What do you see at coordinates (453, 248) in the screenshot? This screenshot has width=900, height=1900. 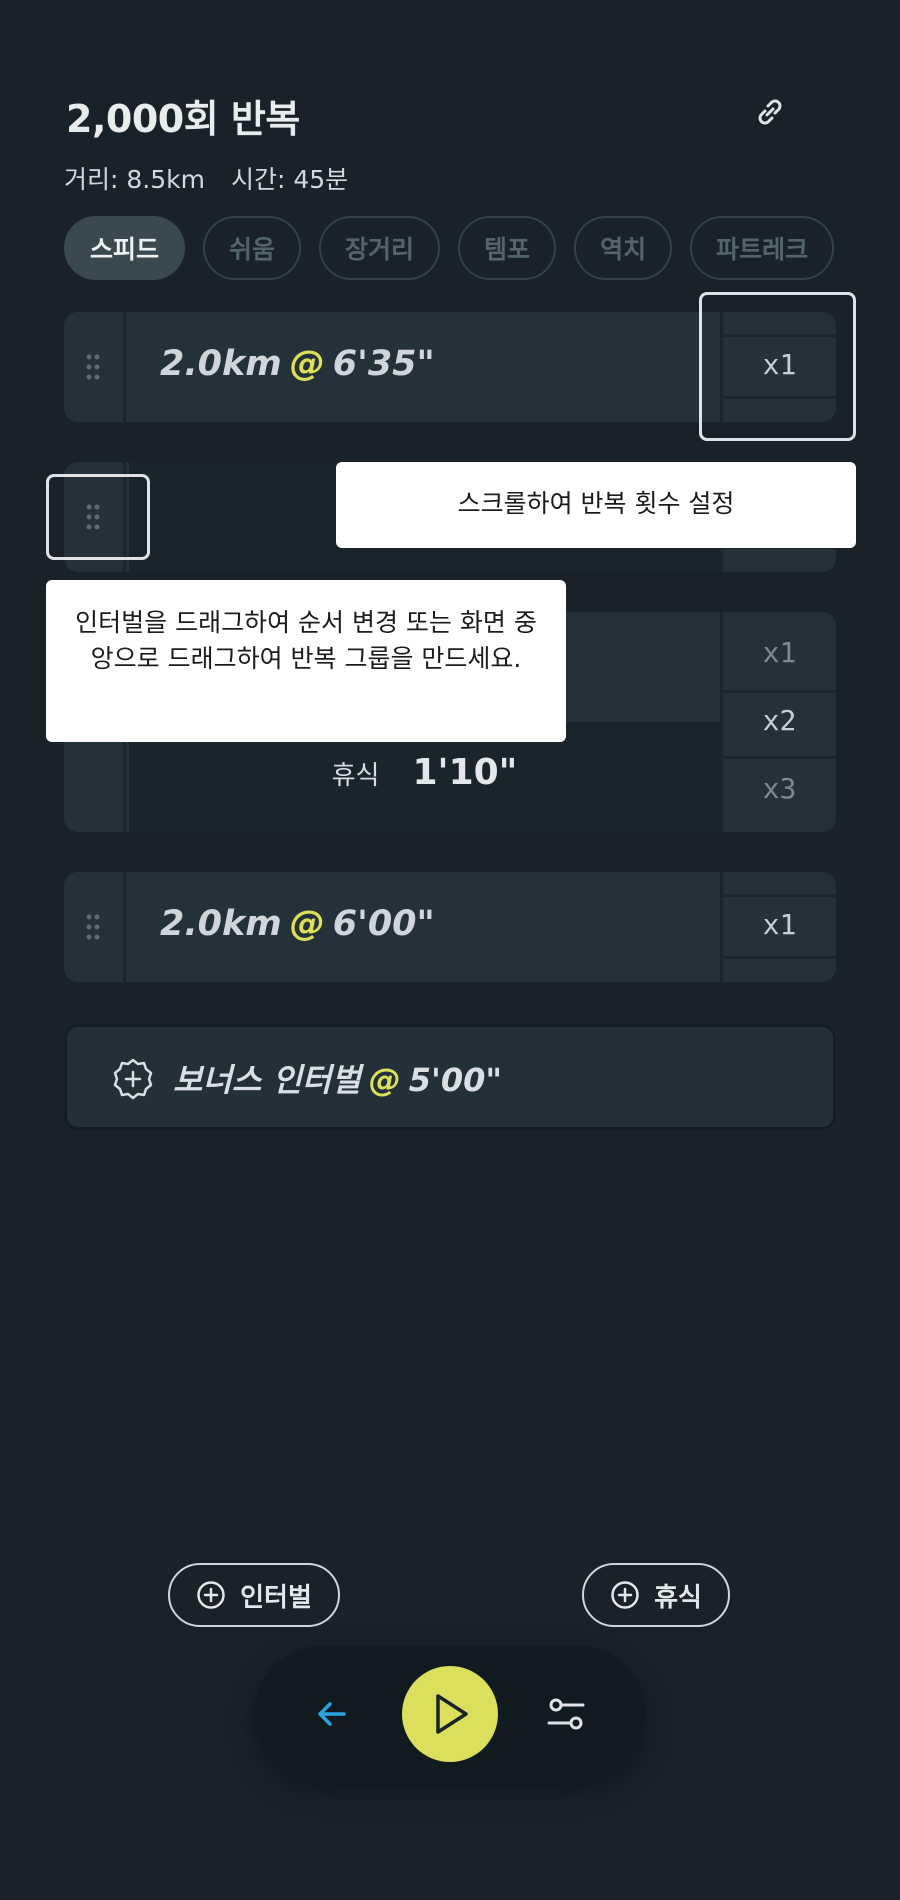 I see `tag-list: 스피드 쉬움 장거리 템포 역치 파트레크` at bounding box center [453, 248].